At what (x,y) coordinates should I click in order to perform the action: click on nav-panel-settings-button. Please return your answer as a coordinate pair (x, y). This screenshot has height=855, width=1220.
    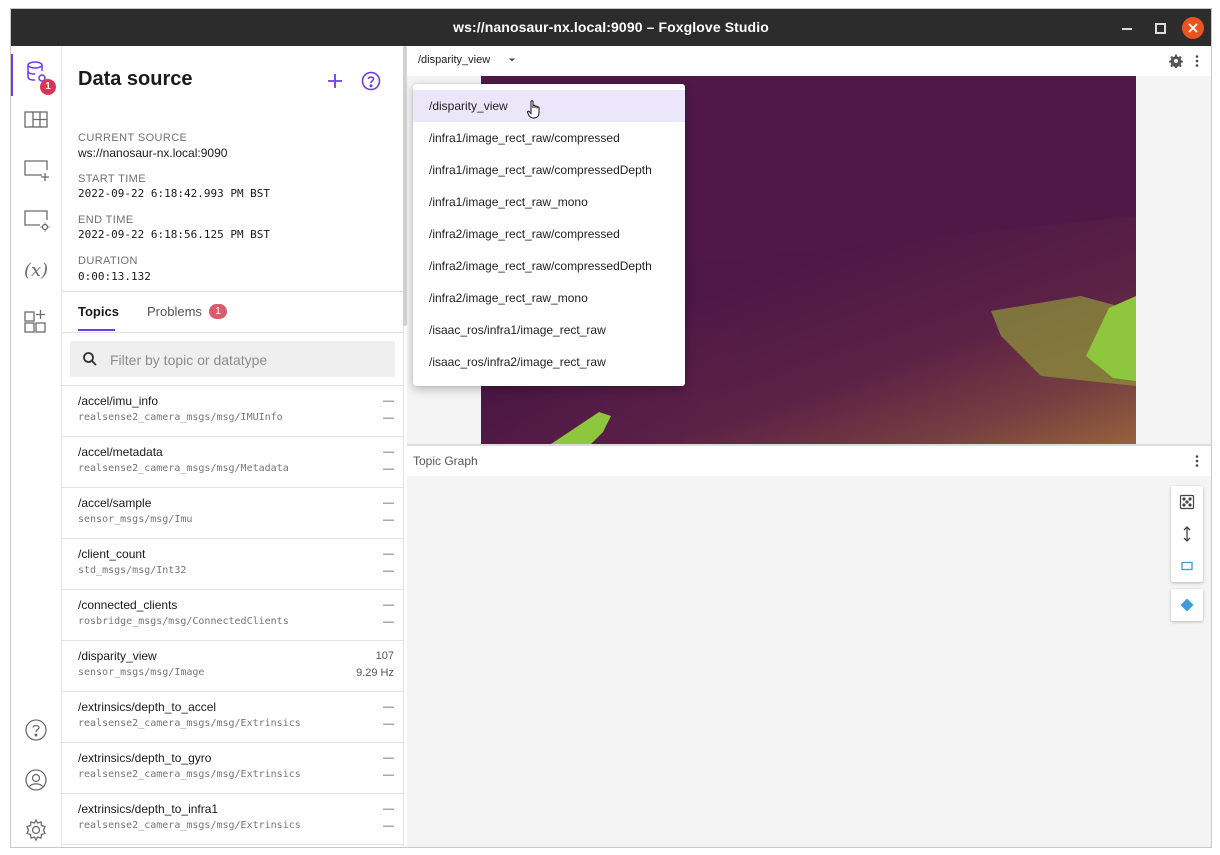
    Looking at the image, I should click on (36, 220).